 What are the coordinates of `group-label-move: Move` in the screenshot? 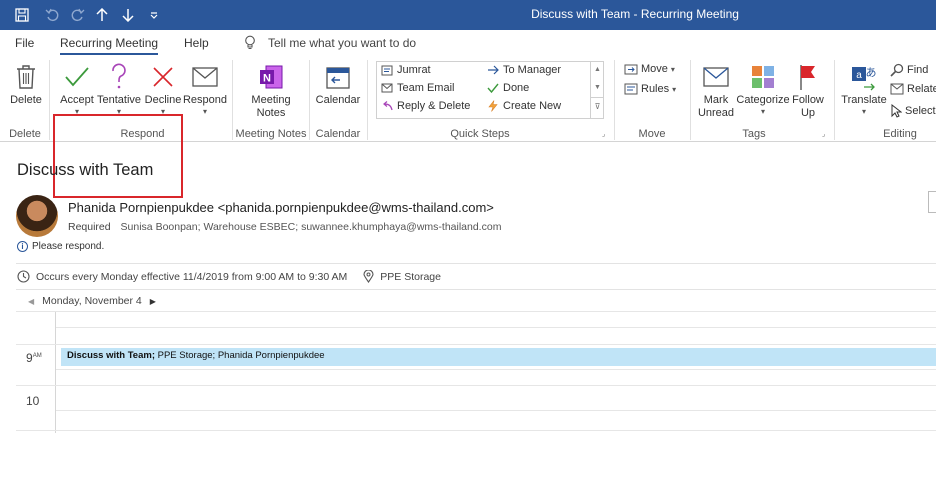 It's located at (652, 134).